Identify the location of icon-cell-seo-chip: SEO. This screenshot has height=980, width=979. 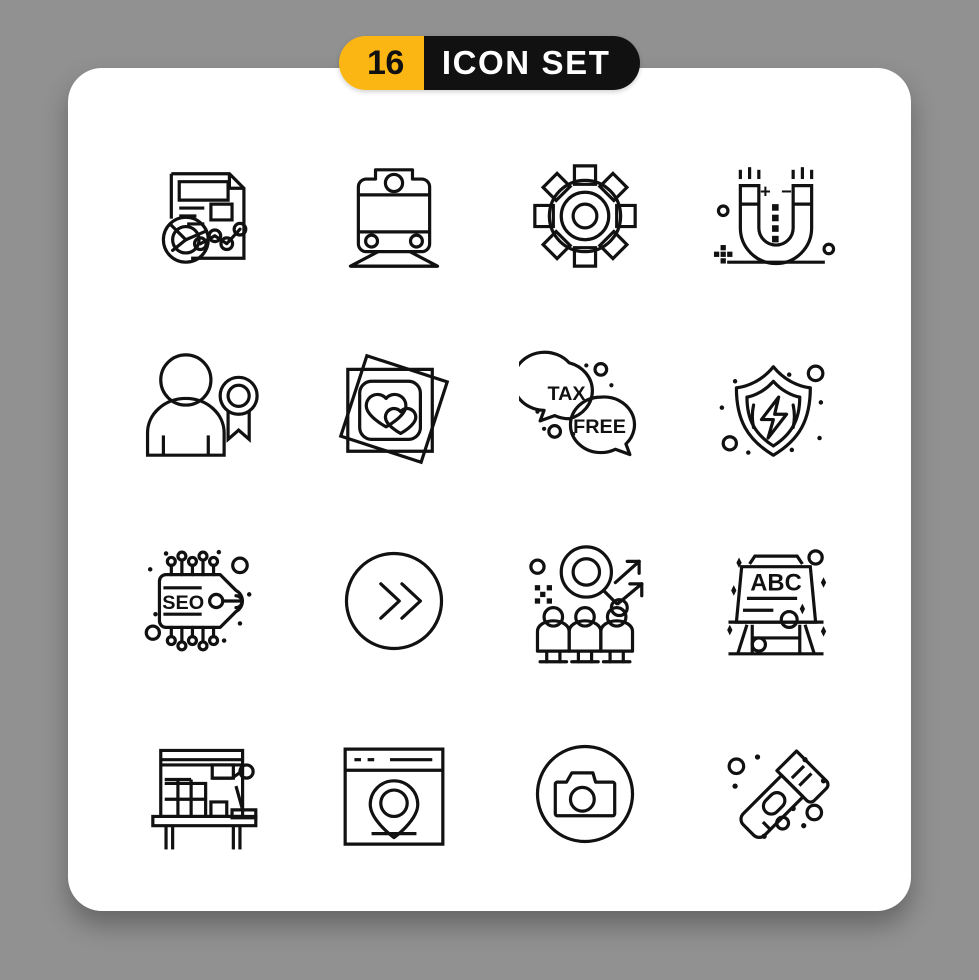
(203, 601).